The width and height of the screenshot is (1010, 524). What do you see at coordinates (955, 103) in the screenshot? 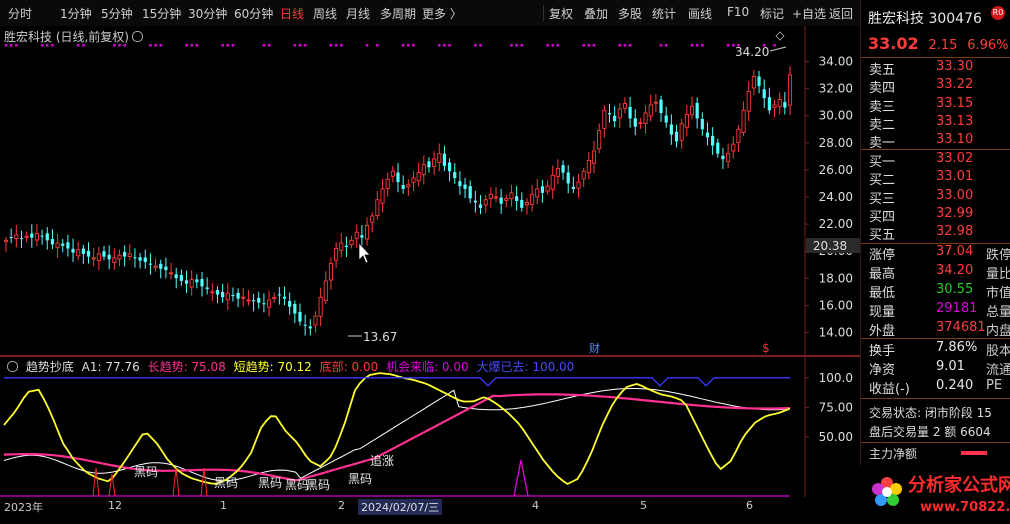
I see `ask-value: 33.15` at bounding box center [955, 103].